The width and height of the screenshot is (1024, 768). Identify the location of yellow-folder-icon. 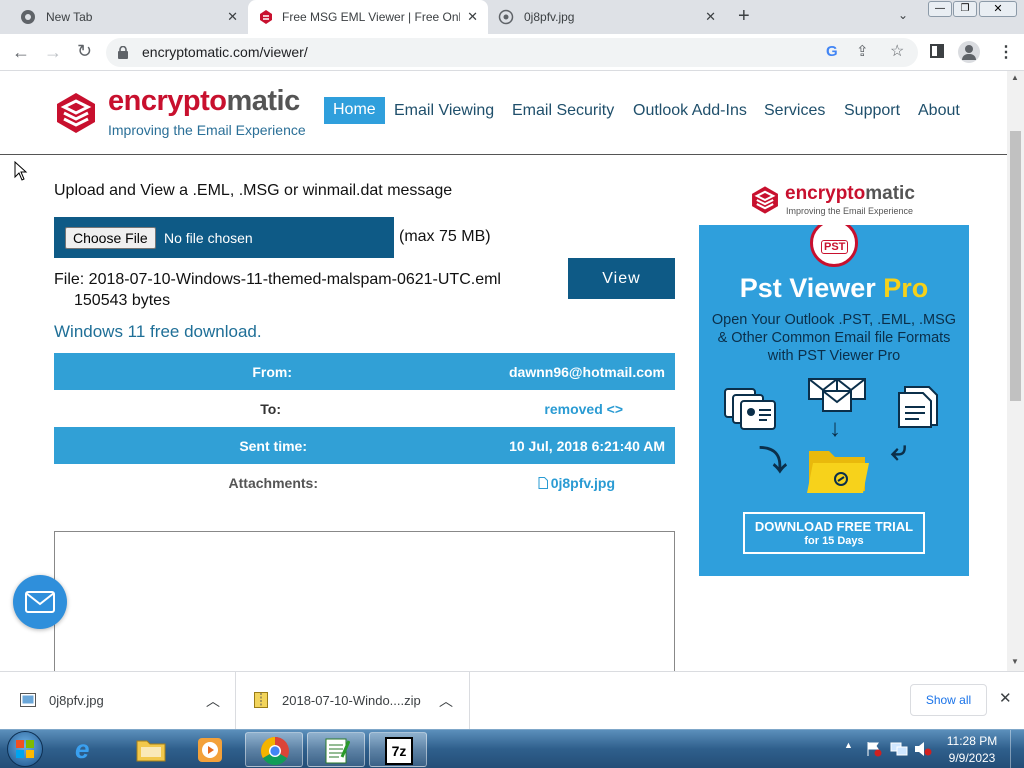
(838, 472).